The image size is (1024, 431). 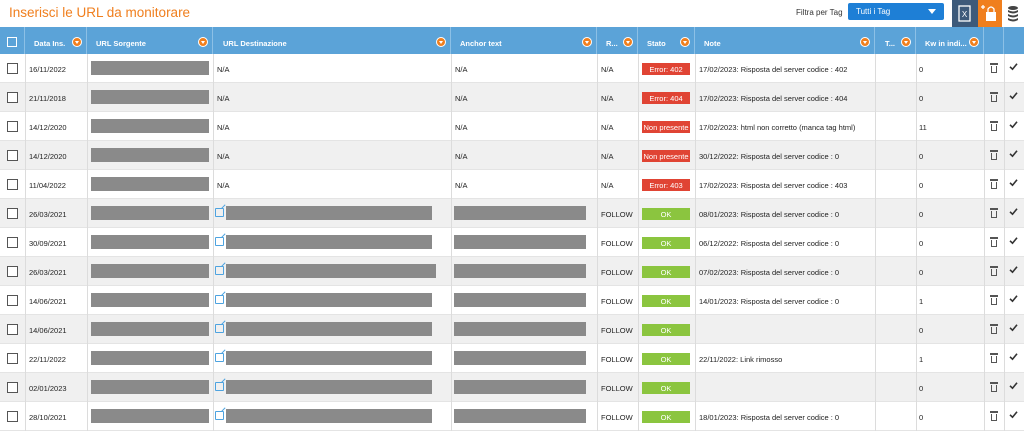 I want to click on select-all-checkbox, so click(x=12, y=42).